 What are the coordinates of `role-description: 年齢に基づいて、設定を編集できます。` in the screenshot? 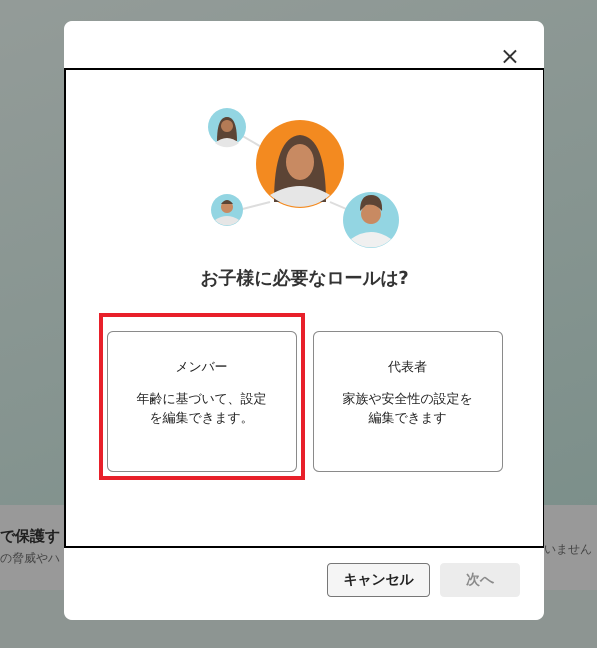 It's located at (202, 409).